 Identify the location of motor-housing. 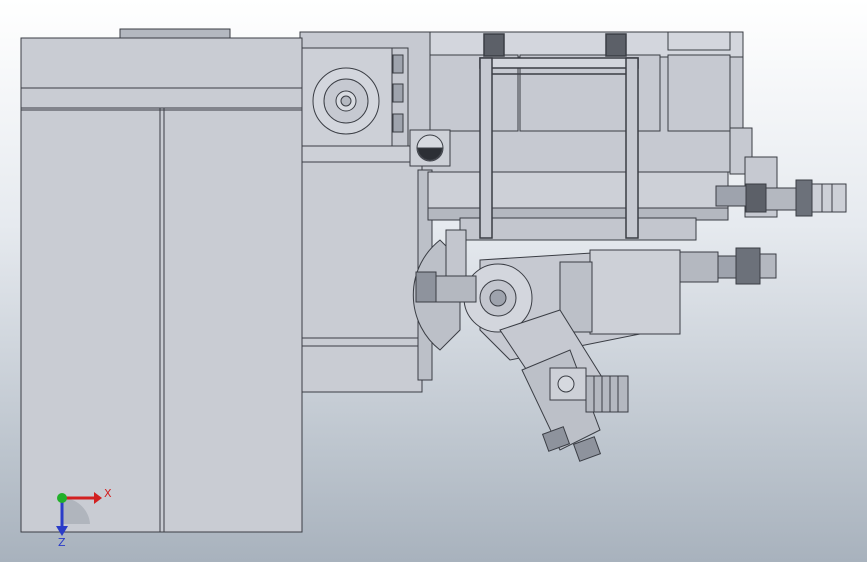
(362, 106).